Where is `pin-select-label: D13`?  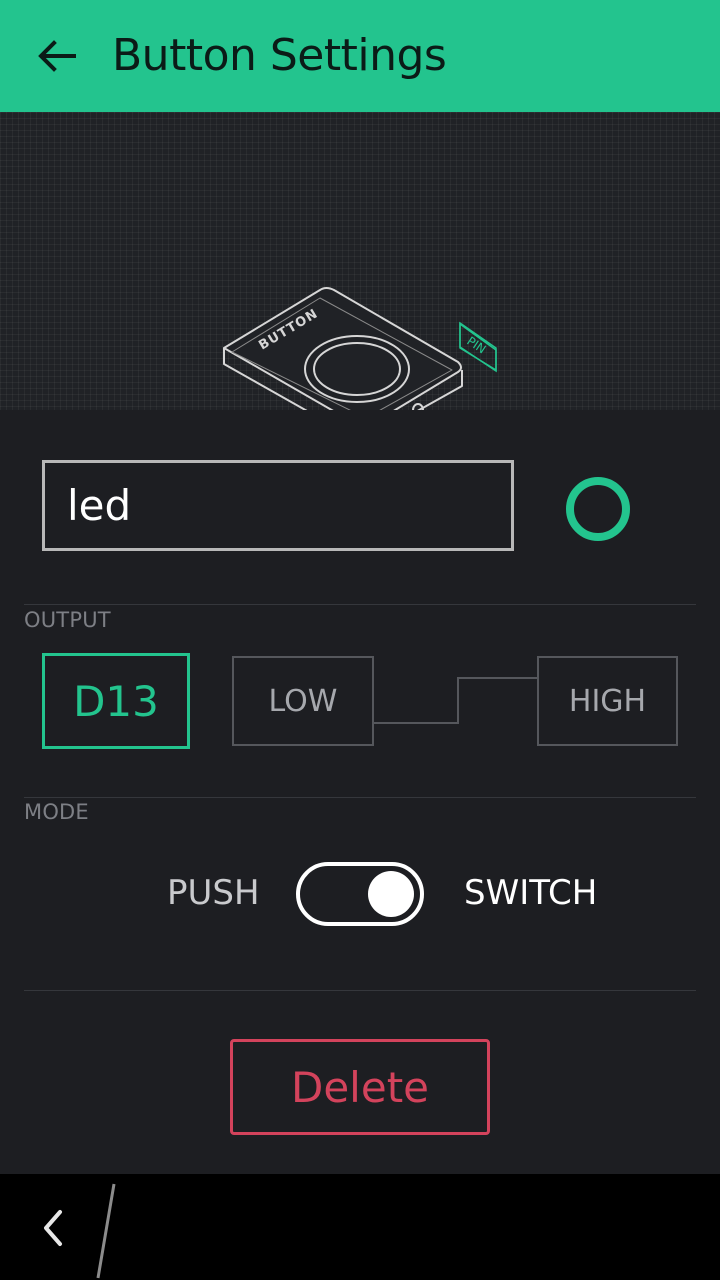
pin-select-label: D13 is located at coordinates (116, 701).